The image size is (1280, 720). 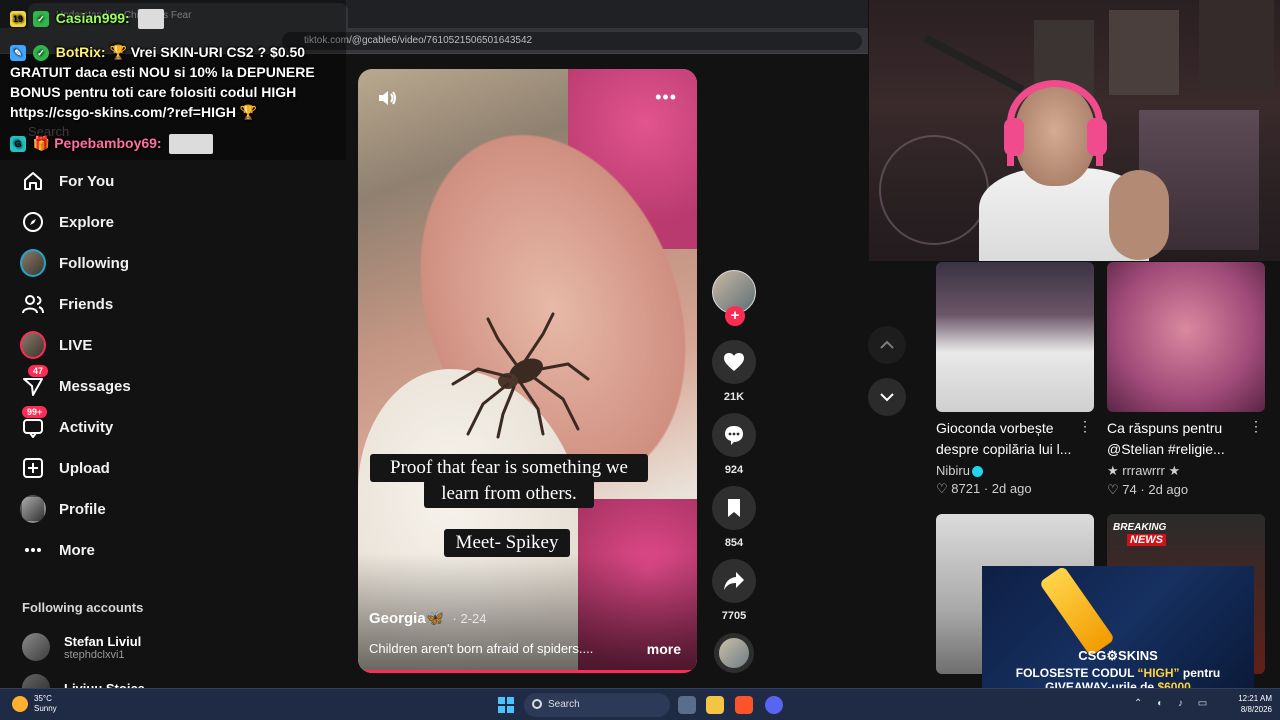 I want to click on chat-message: 19 ✓ Casian999:, so click(x=87, y=19).